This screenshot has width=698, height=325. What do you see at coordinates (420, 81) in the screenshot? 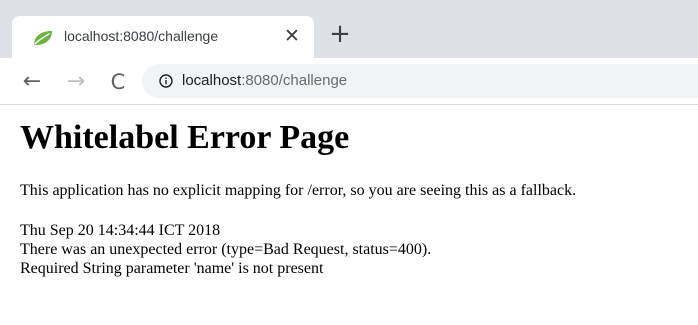
I see `address-bar: localhost:8080/challenge` at bounding box center [420, 81].